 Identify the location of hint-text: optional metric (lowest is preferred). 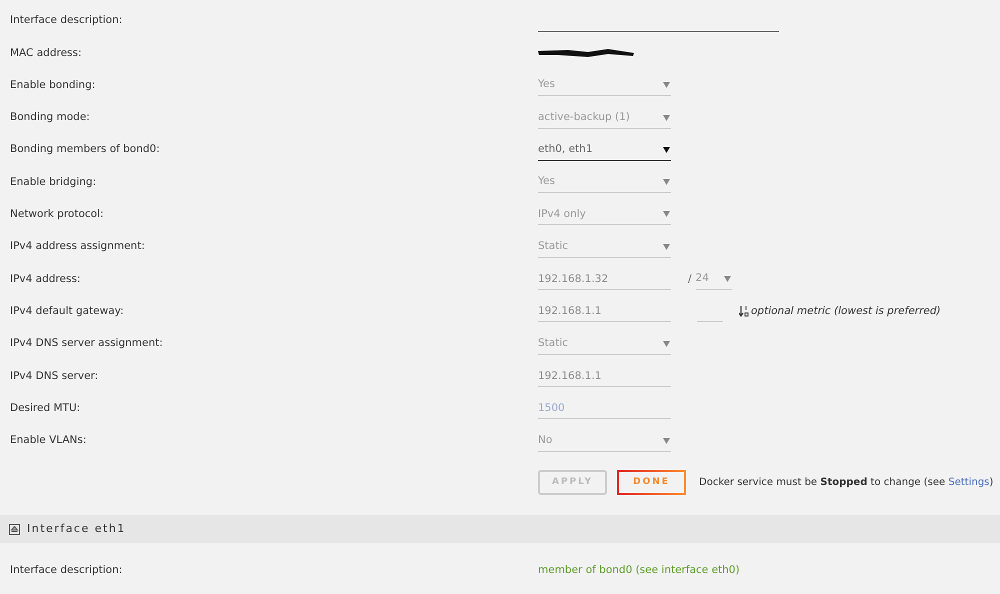
(846, 311).